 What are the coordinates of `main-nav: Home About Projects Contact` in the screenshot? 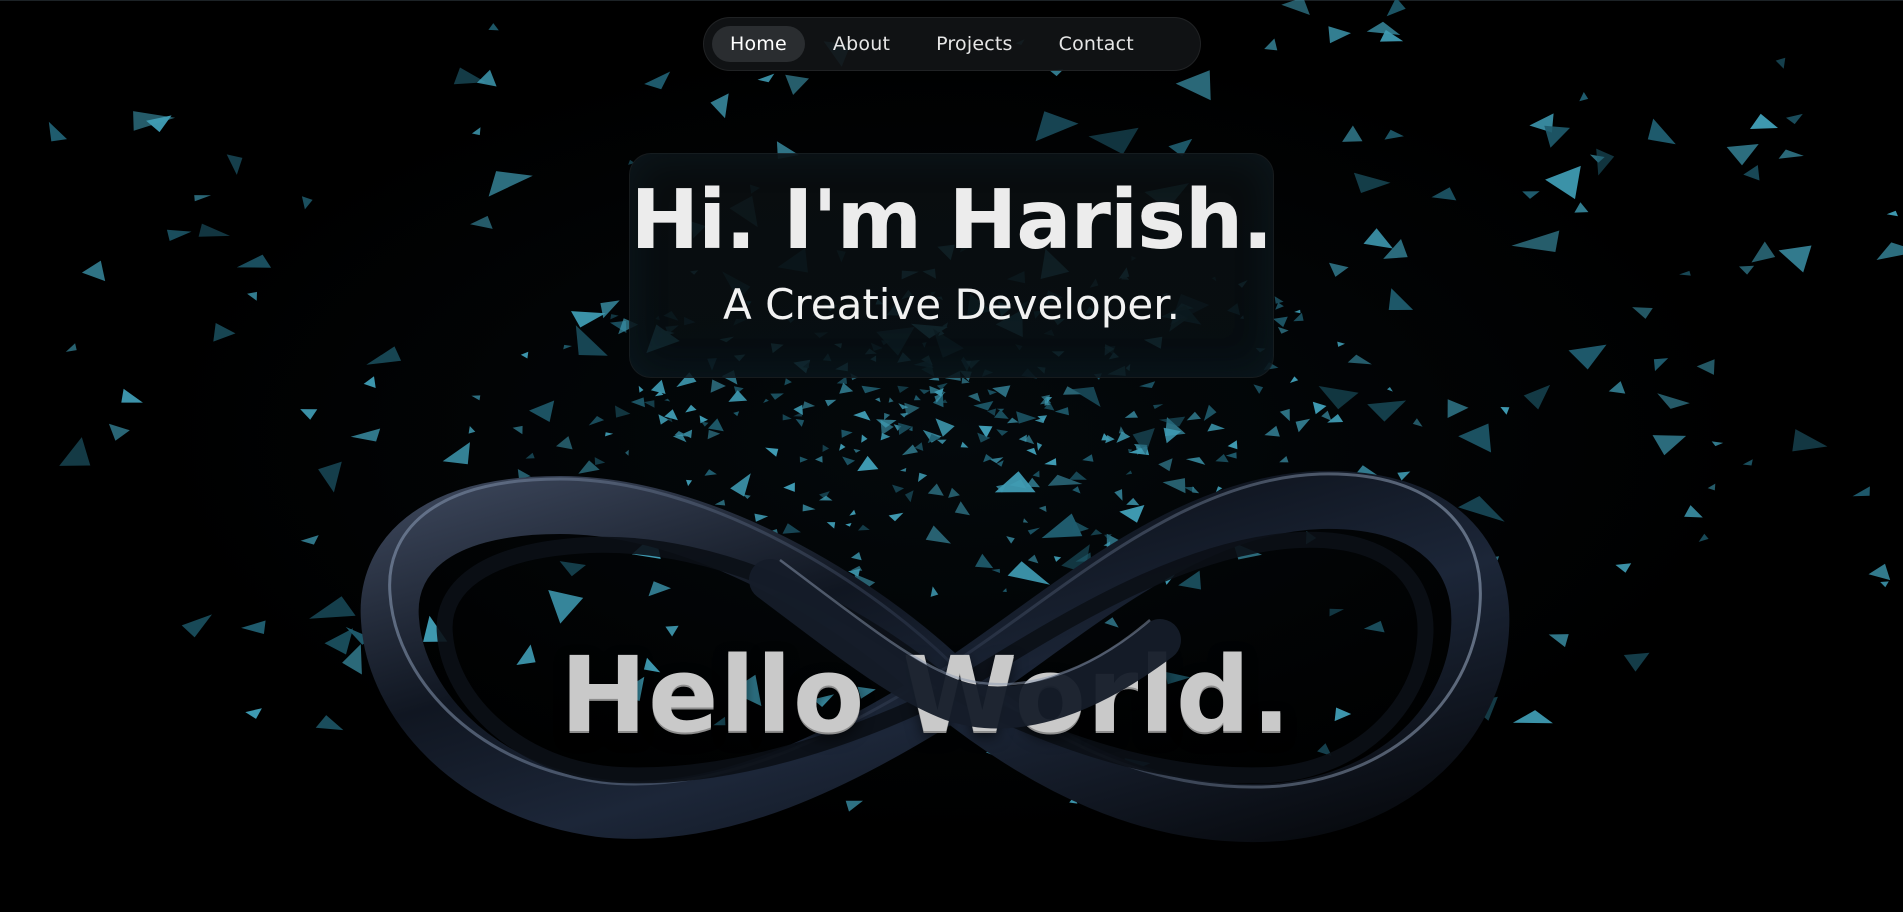 It's located at (952, 44).